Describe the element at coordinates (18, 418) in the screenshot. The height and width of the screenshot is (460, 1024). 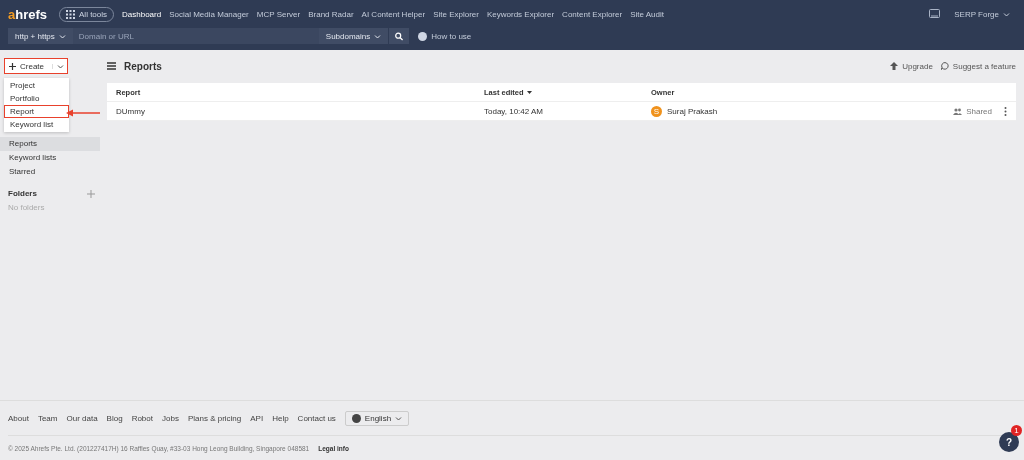
I see `footer-link: About` at that location.